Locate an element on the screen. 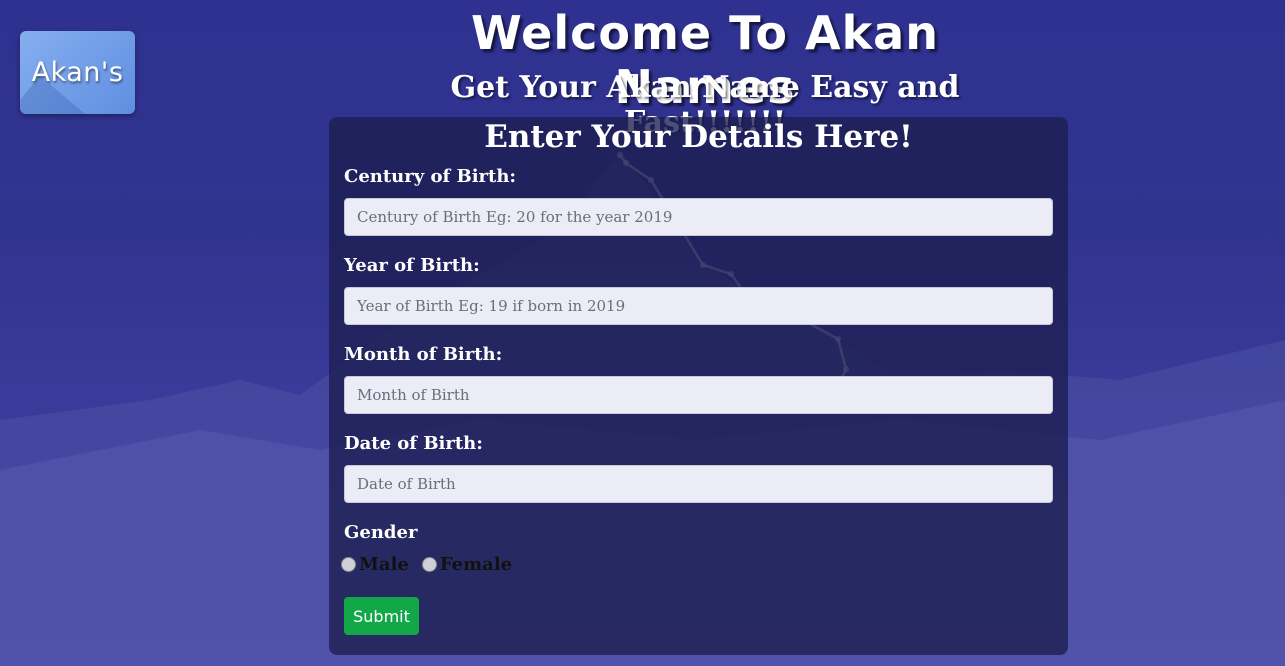 The height and width of the screenshot is (666, 1285). form-title: Enter Your Details Here! is located at coordinates (698, 137).